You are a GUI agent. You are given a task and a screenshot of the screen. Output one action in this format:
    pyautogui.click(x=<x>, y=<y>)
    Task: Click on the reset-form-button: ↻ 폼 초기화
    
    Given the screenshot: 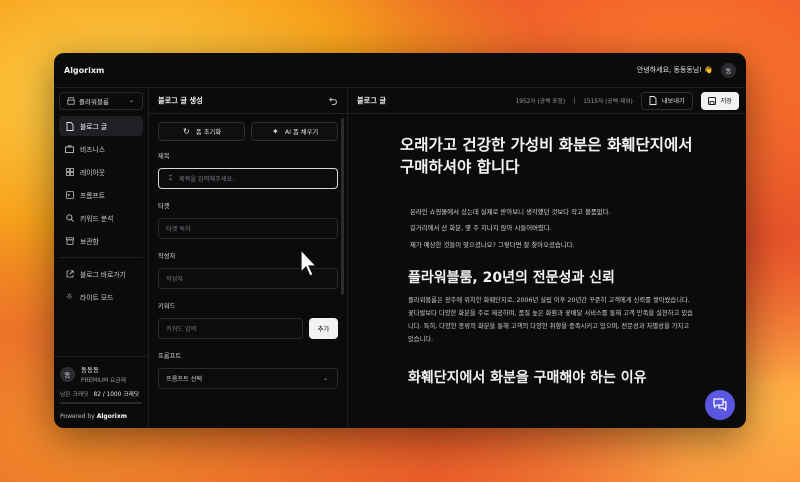 What is the action you would take?
    pyautogui.click(x=201, y=131)
    